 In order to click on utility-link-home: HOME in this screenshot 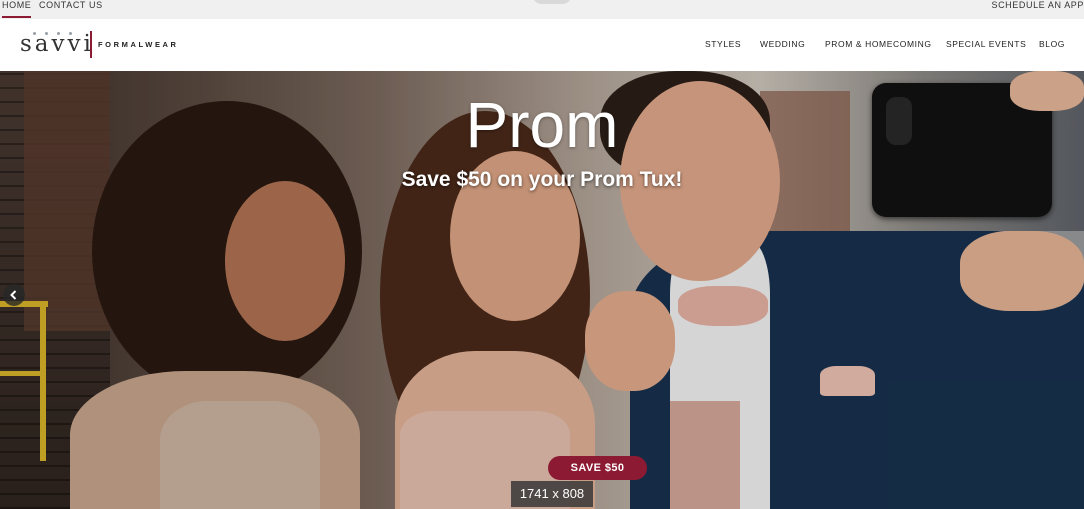, I will do `click(17, 9)`.